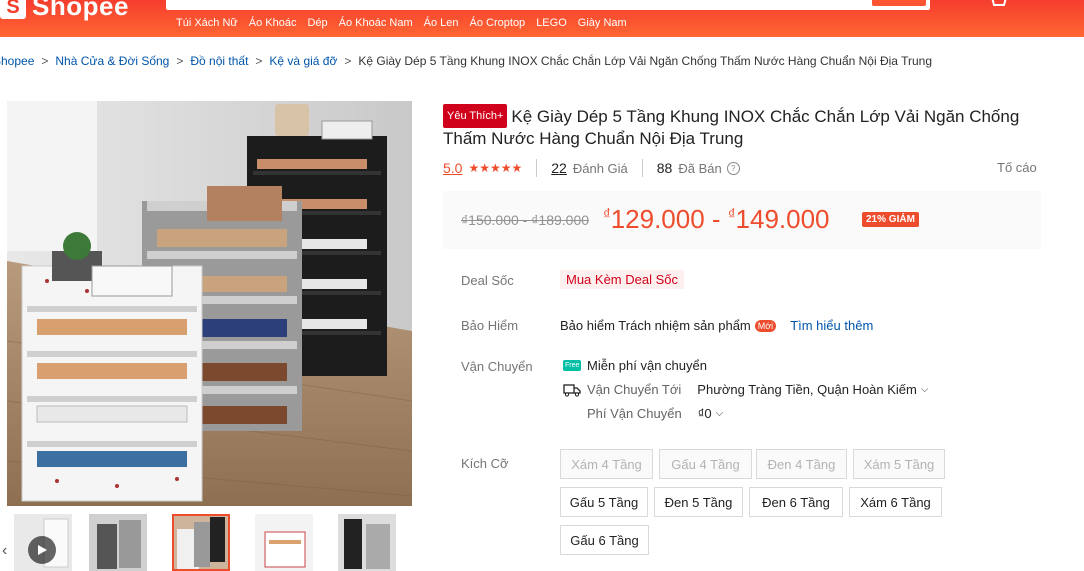  What do you see at coordinates (899, 464) in the screenshot?
I see `size-option-button: Xám 5 Tầng` at bounding box center [899, 464].